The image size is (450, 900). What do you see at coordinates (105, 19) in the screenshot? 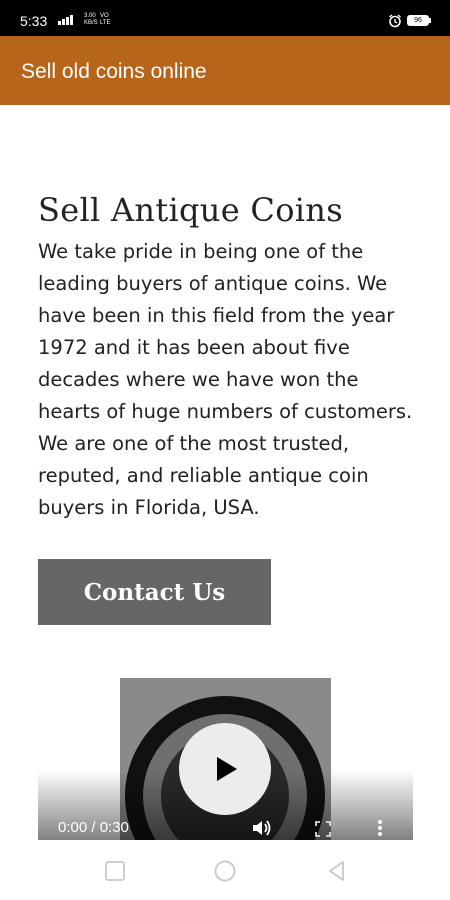
I see `volte-indicator: VO LTE` at bounding box center [105, 19].